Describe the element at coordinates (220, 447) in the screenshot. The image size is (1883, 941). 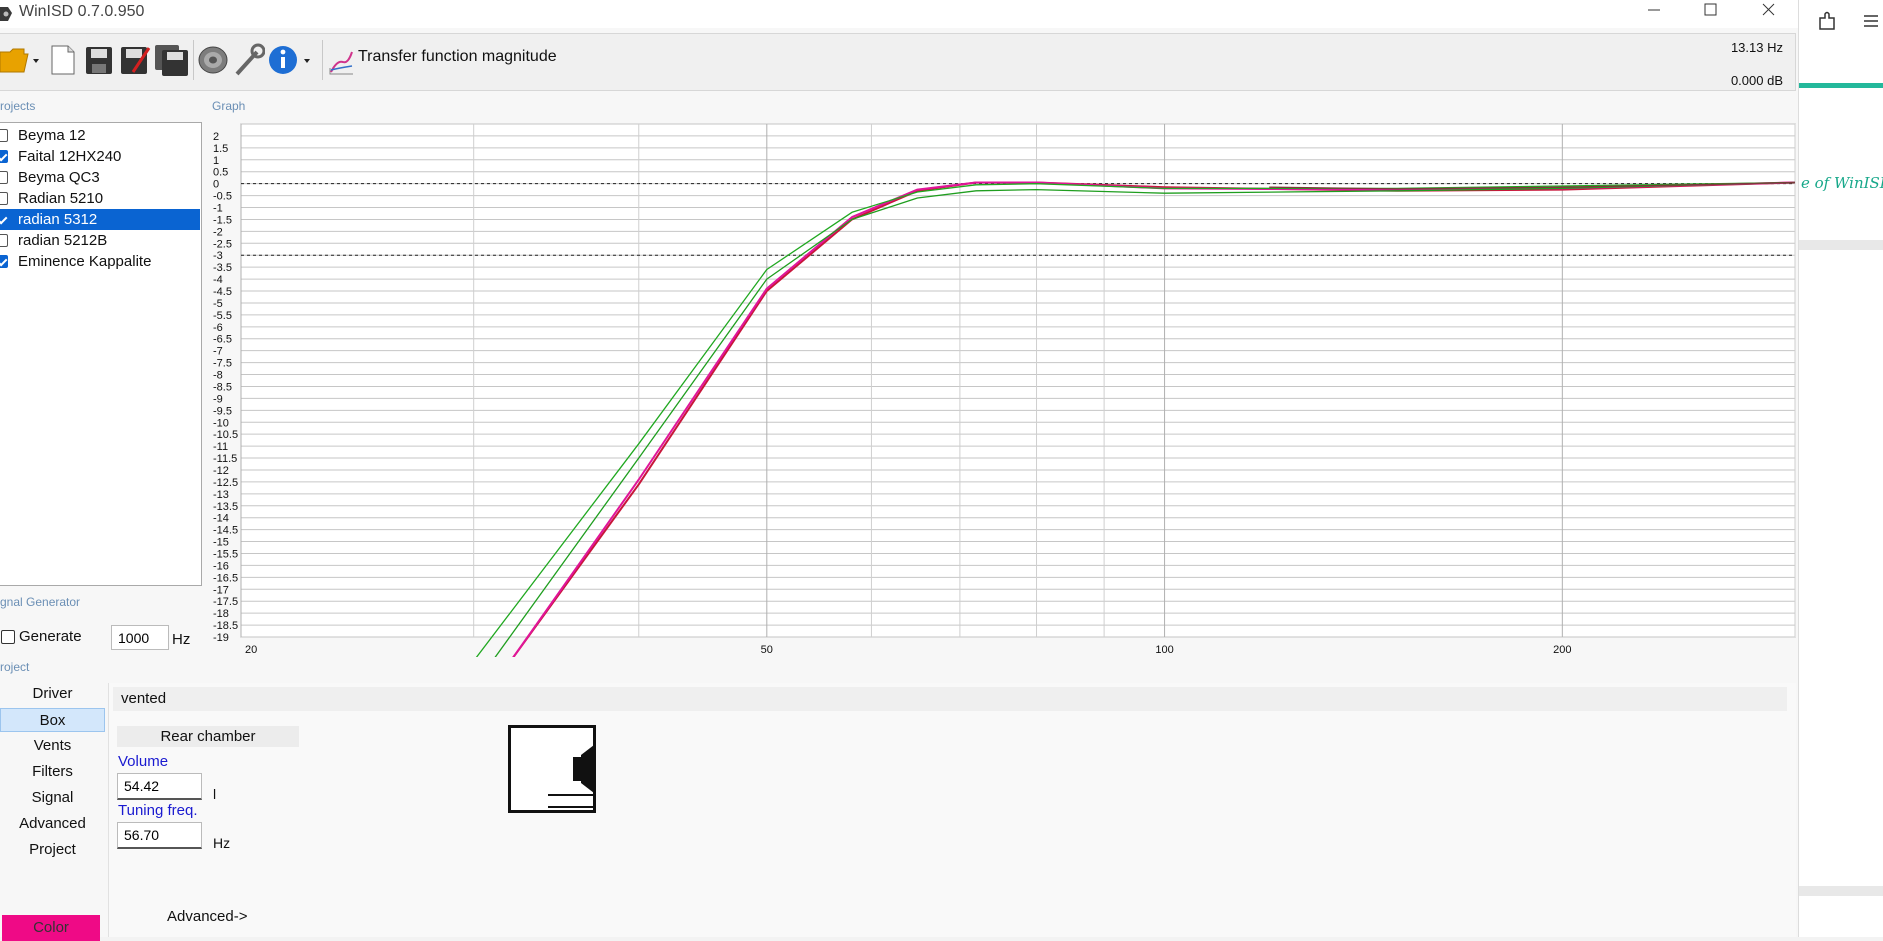
I see `y-tick-label: -11` at that location.